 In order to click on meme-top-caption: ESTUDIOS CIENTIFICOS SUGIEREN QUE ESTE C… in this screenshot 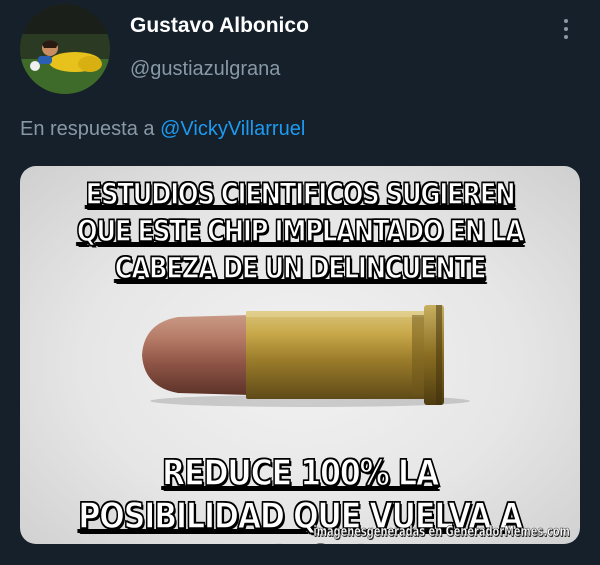, I will do `click(300, 230)`.